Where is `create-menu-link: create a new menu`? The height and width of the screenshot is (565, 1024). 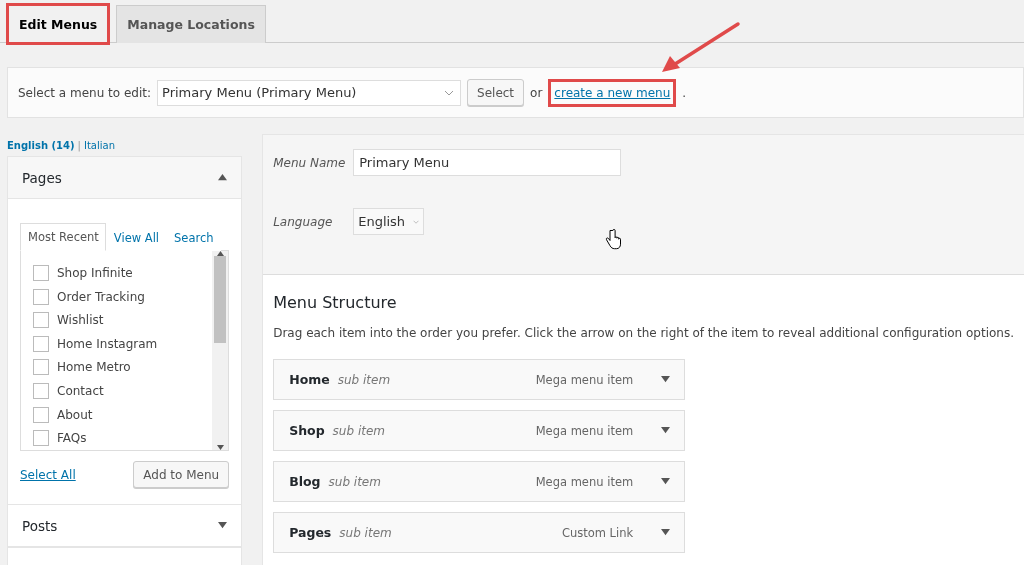
create-menu-link: create a new menu is located at coordinates (612, 92).